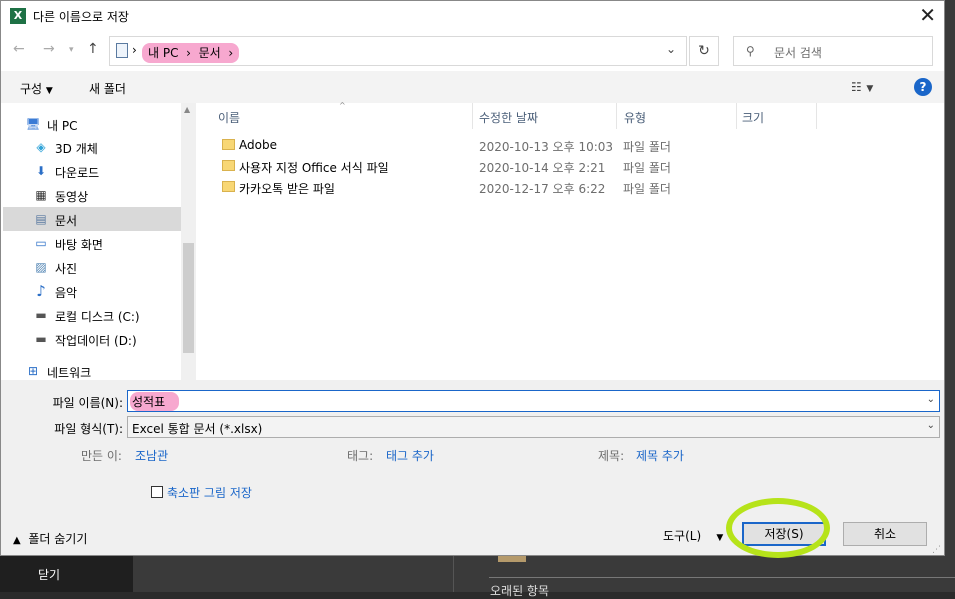 This screenshot has height=599, width=955. What do you see at coordinates (92, 267) in the screenshot?
I see `nav-item-pictures: ▨ 사진` at bounding box center [92, 267].